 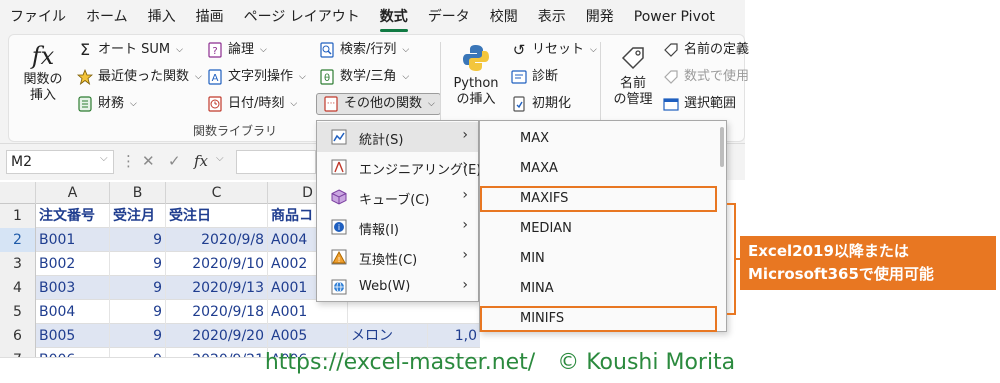 I want to click on row-header: 4, so click(x=18, y=288).